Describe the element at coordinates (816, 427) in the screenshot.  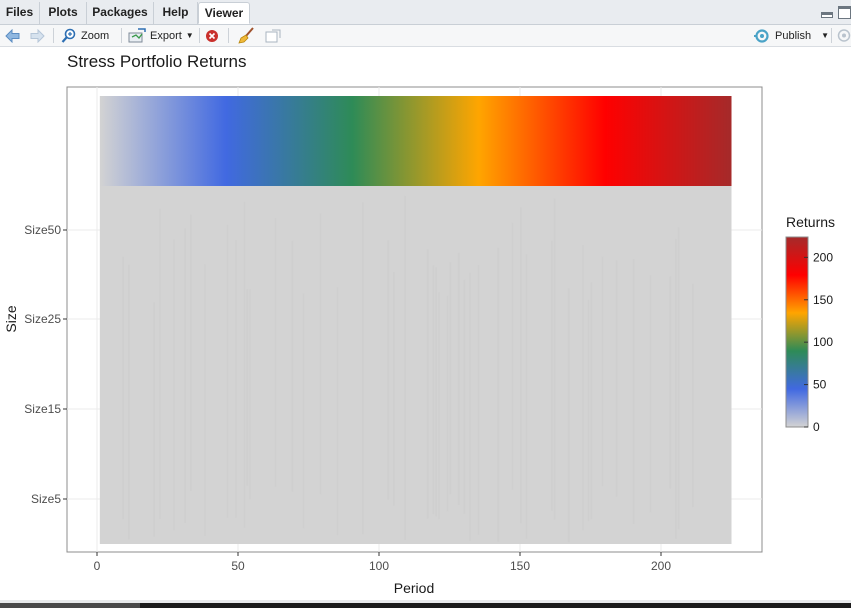
I see `legend-tick-label: 0` at that location.